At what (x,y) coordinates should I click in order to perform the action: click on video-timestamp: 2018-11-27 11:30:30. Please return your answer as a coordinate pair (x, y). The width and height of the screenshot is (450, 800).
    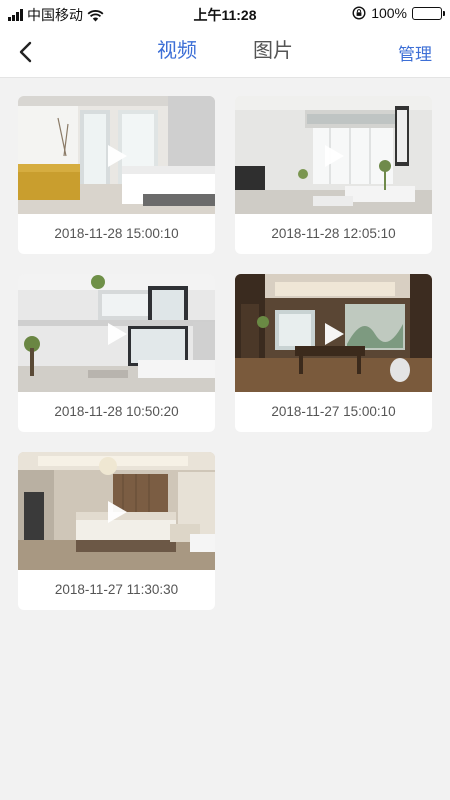
    Looking at the image, I should click on (116, 589).